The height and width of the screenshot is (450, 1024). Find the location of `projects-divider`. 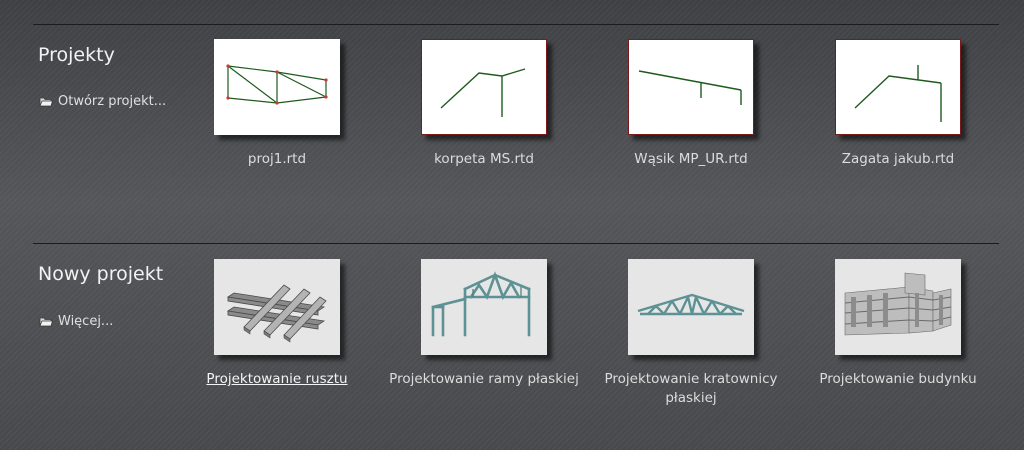

projects-divider is located at coordinates (516, 24).